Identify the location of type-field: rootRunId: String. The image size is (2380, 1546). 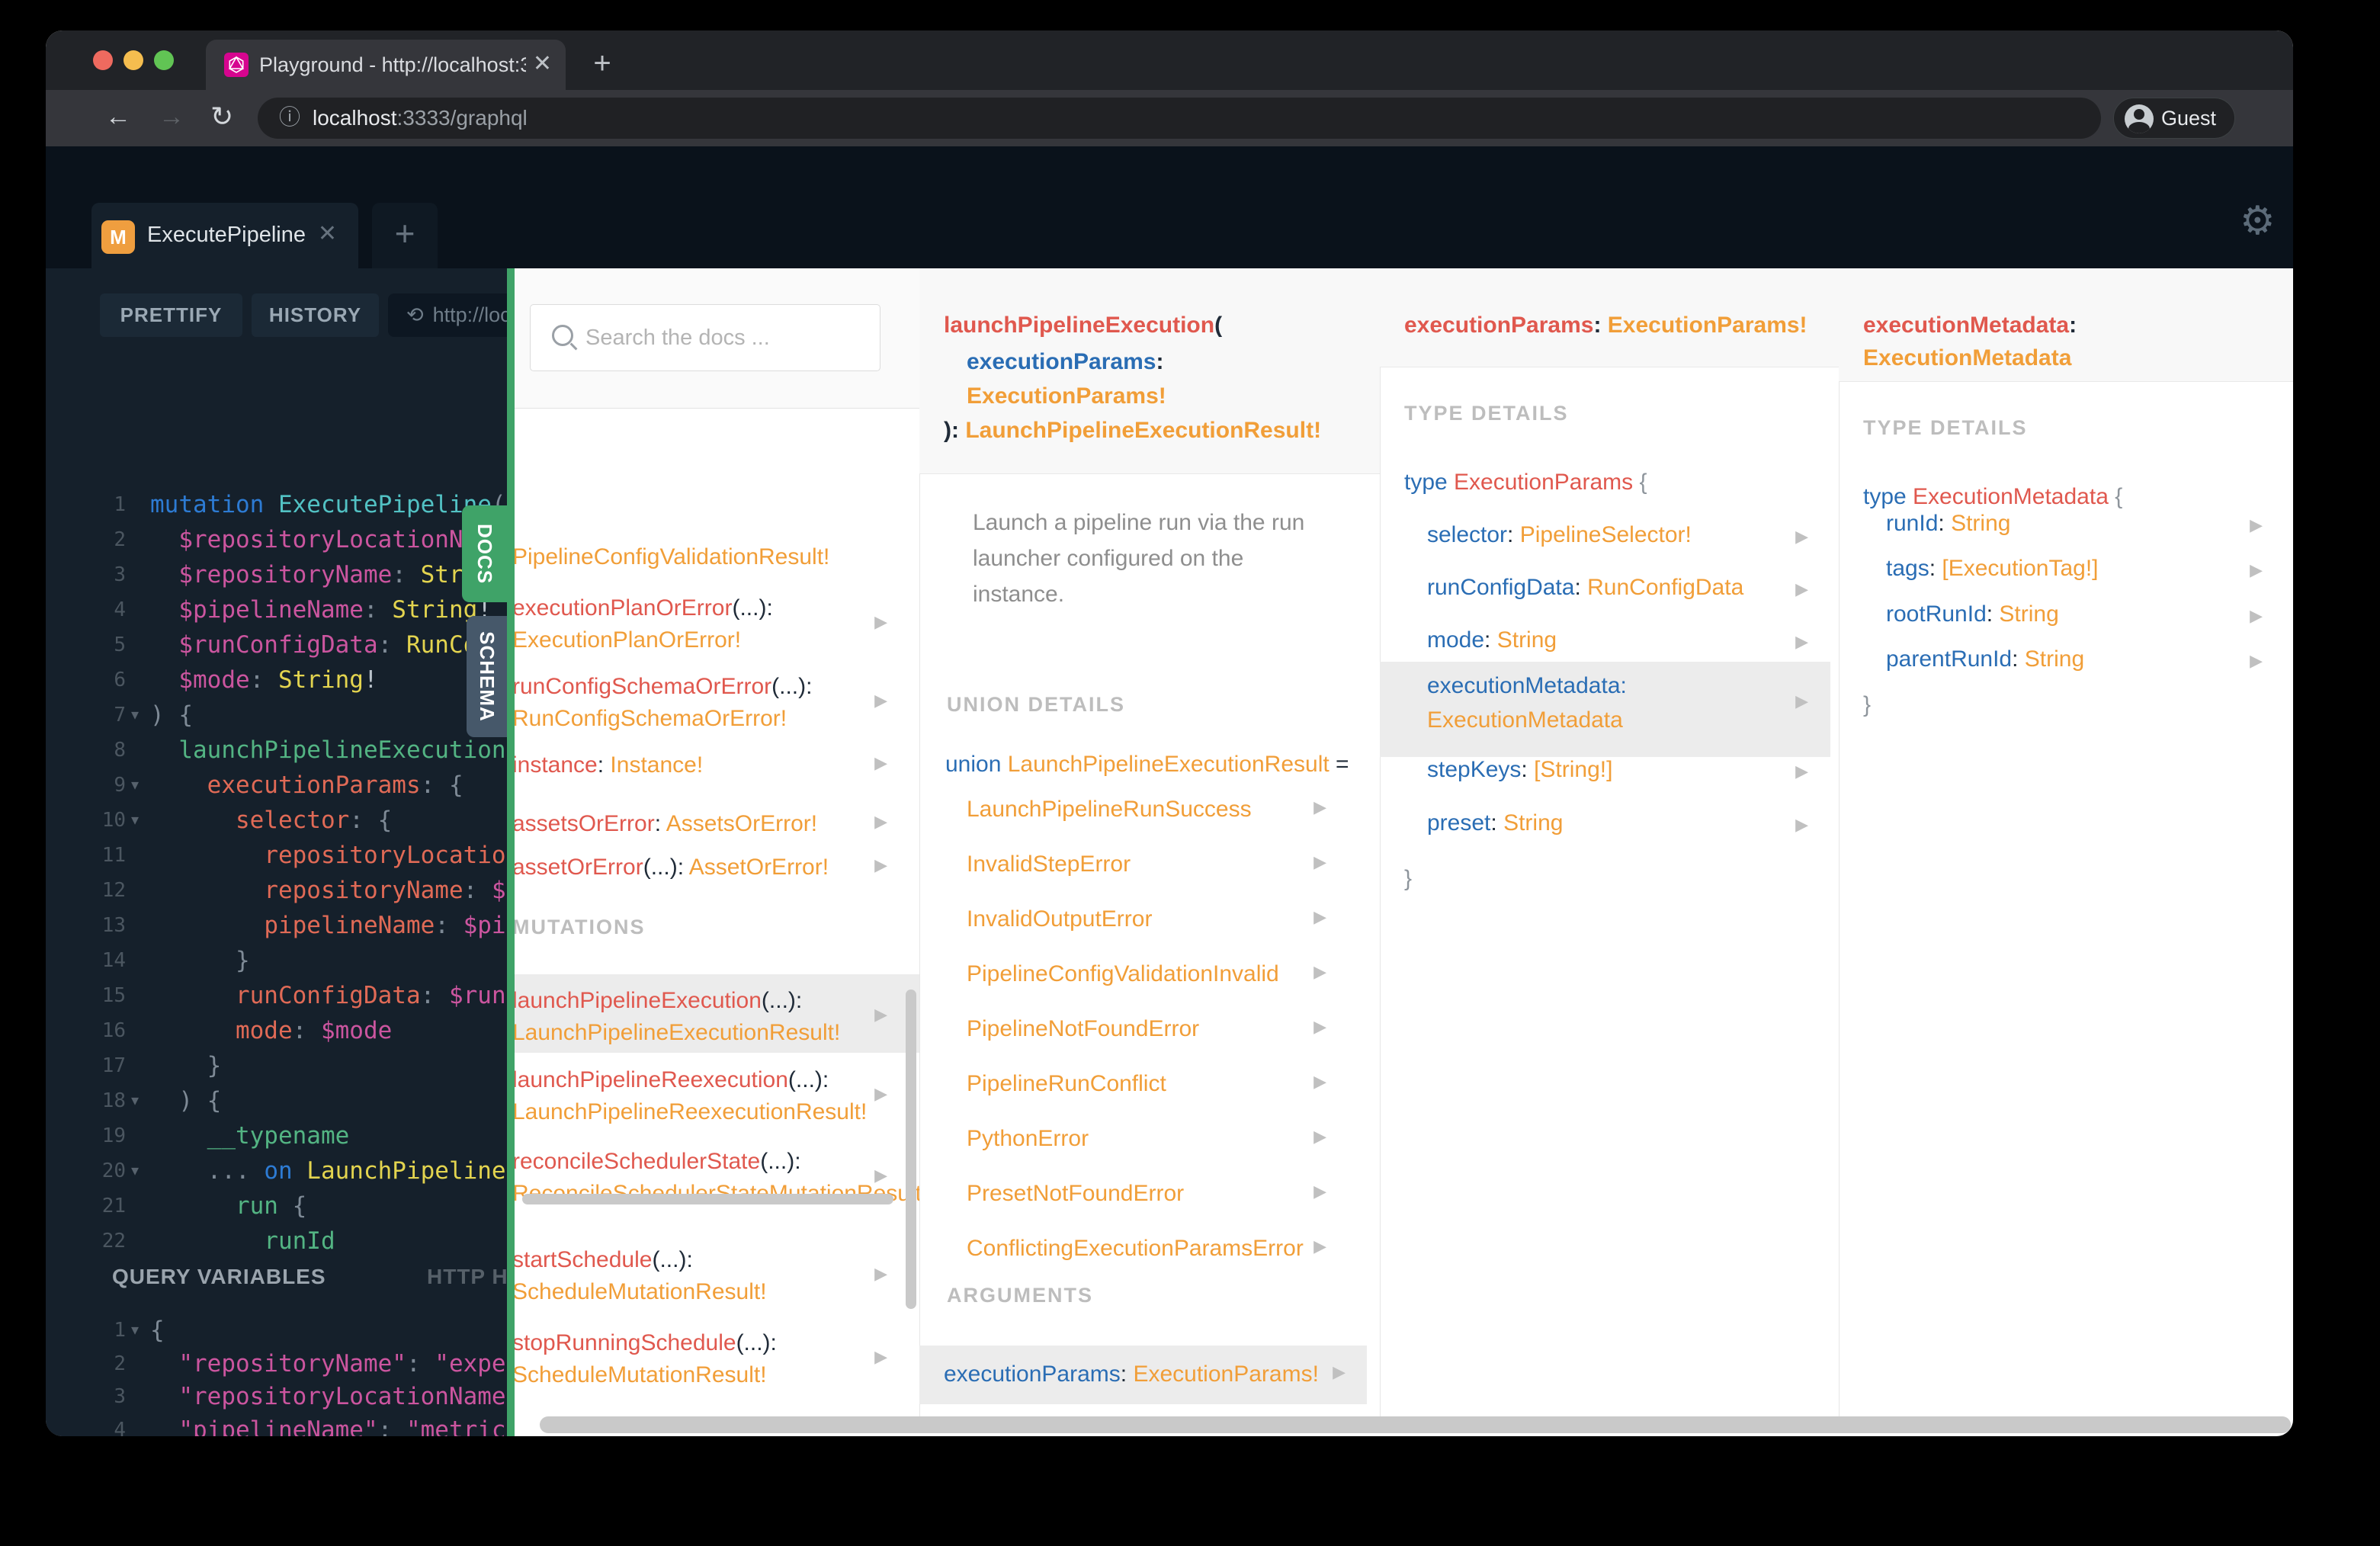
(1972, 614).